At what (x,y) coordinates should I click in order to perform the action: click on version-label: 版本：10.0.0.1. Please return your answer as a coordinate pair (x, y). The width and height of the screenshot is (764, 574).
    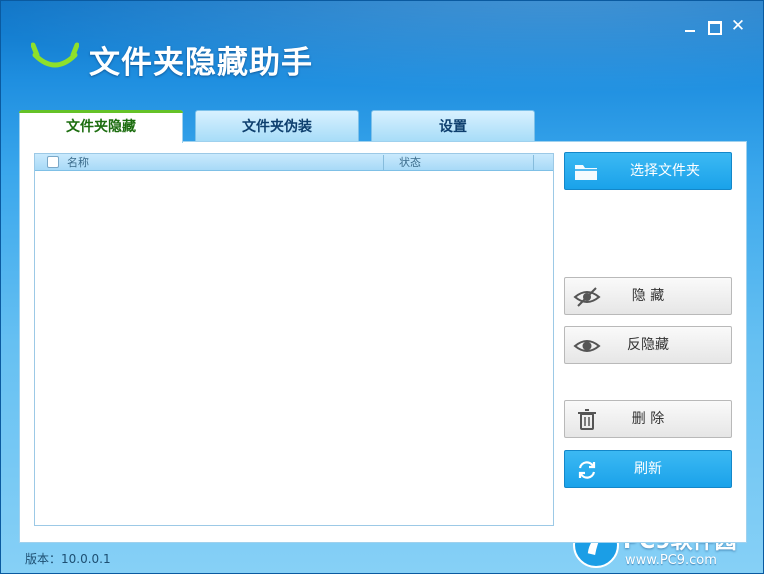
    Looking at the image, I should click on (68, 559).